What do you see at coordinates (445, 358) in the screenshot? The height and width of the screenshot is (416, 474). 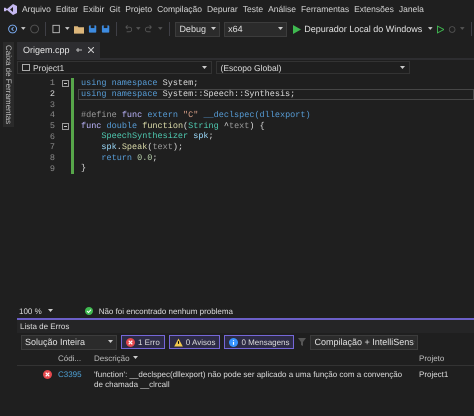 I see `column-header: Projeto` at bounding box center [445, 358].